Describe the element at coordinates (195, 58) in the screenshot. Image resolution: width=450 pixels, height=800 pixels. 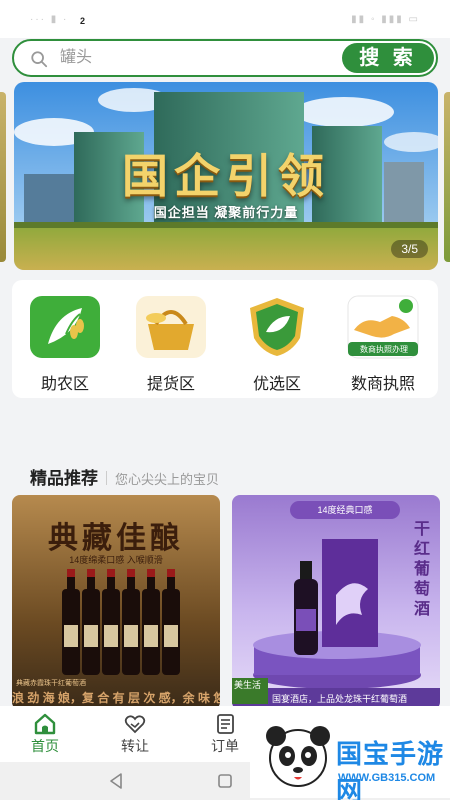
I see `search-input` at that location.